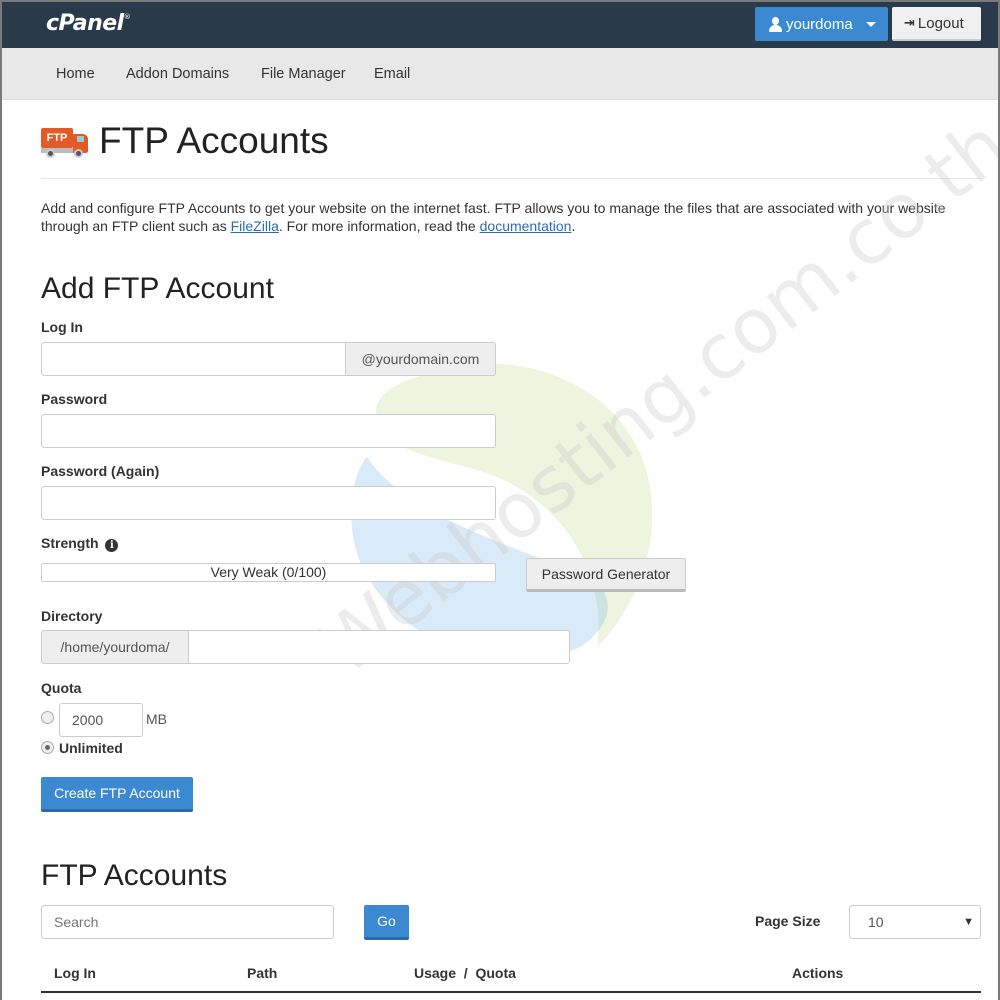  I want to click on nav-bar: Home Addon Domains File Manager Email, so click(500, 74).